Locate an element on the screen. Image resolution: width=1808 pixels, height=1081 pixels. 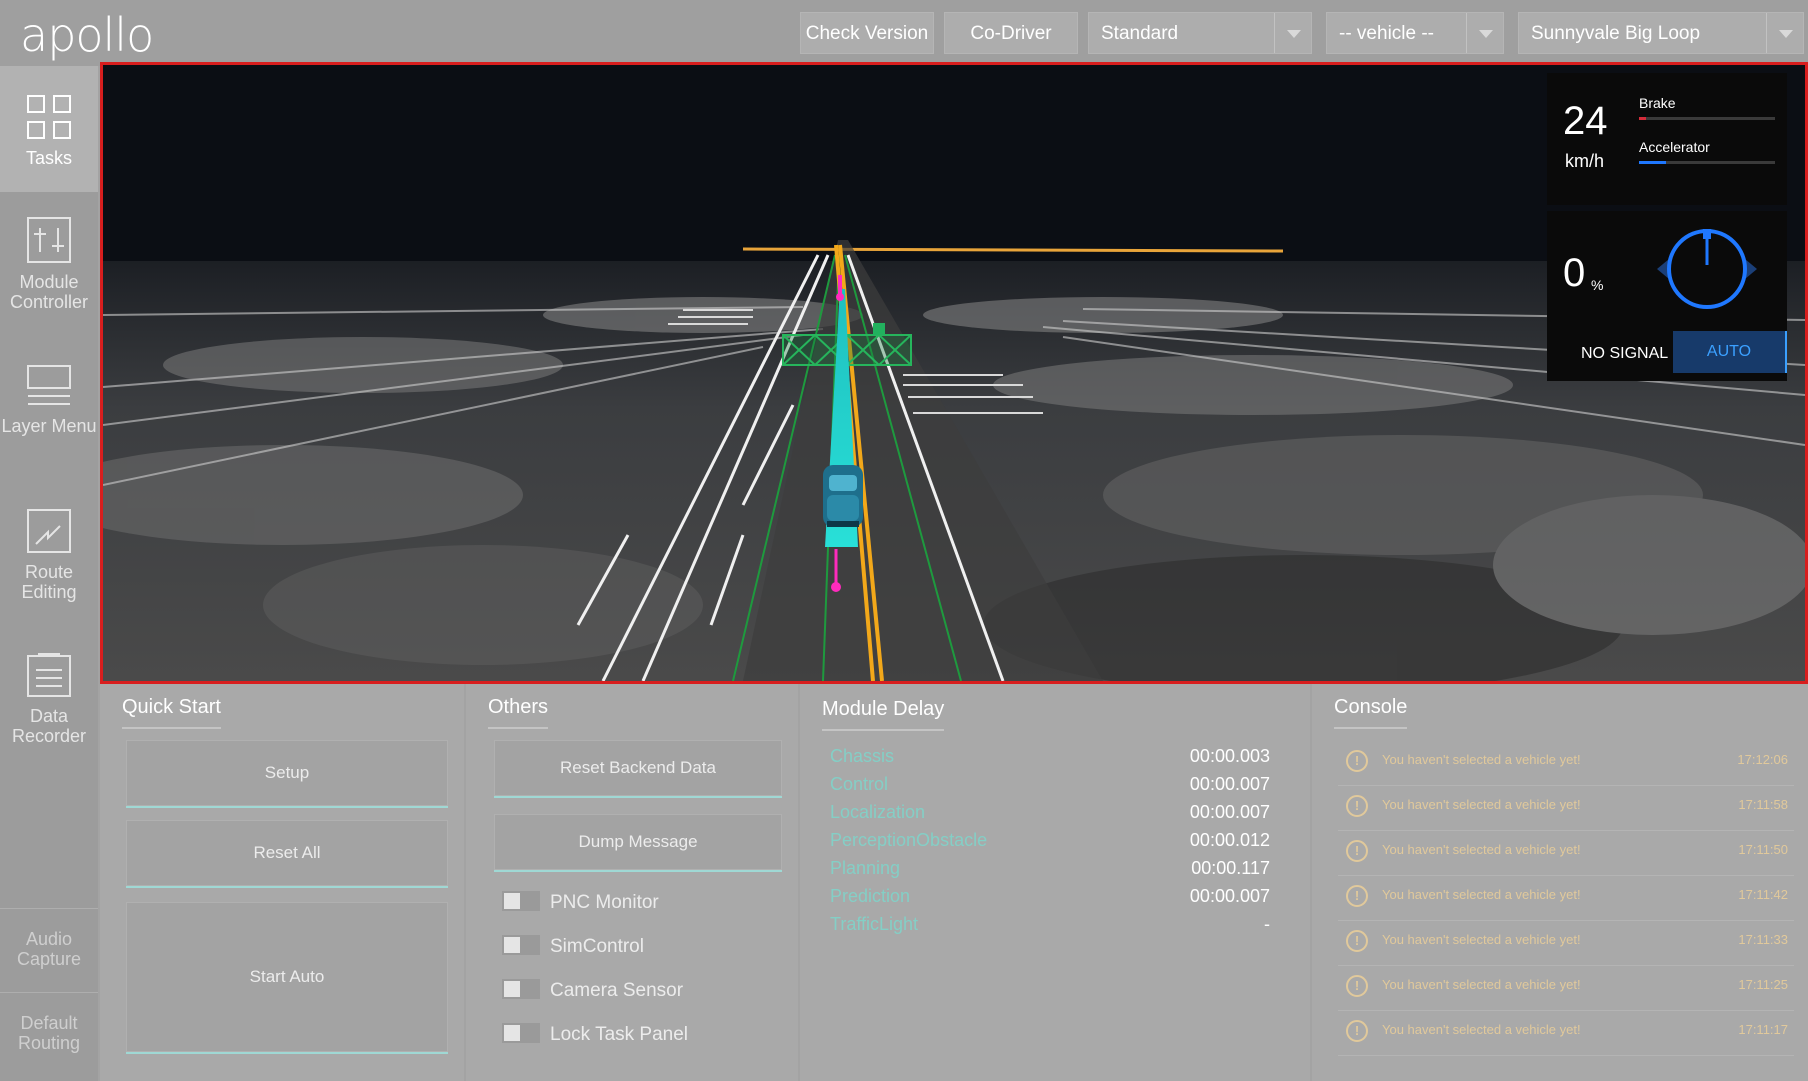
document-icon is located at coordinates (49, 675).